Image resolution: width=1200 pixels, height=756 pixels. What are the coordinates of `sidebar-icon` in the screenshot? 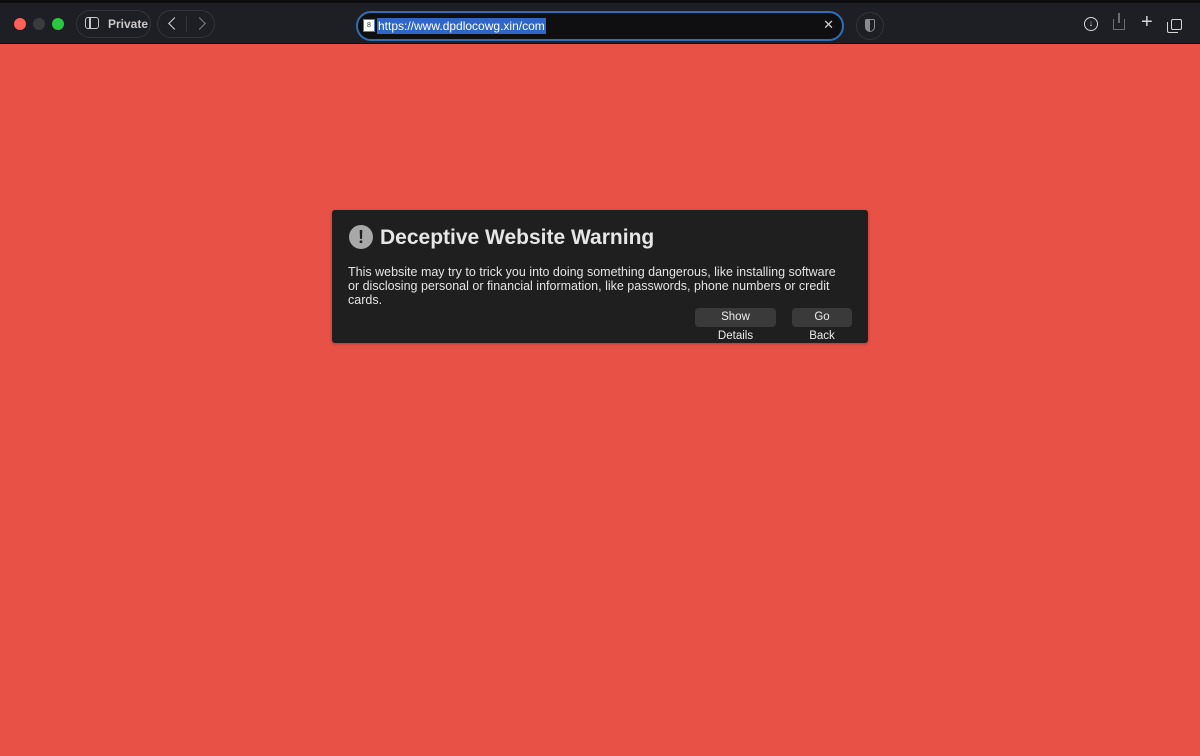 It's located at (92, 23).